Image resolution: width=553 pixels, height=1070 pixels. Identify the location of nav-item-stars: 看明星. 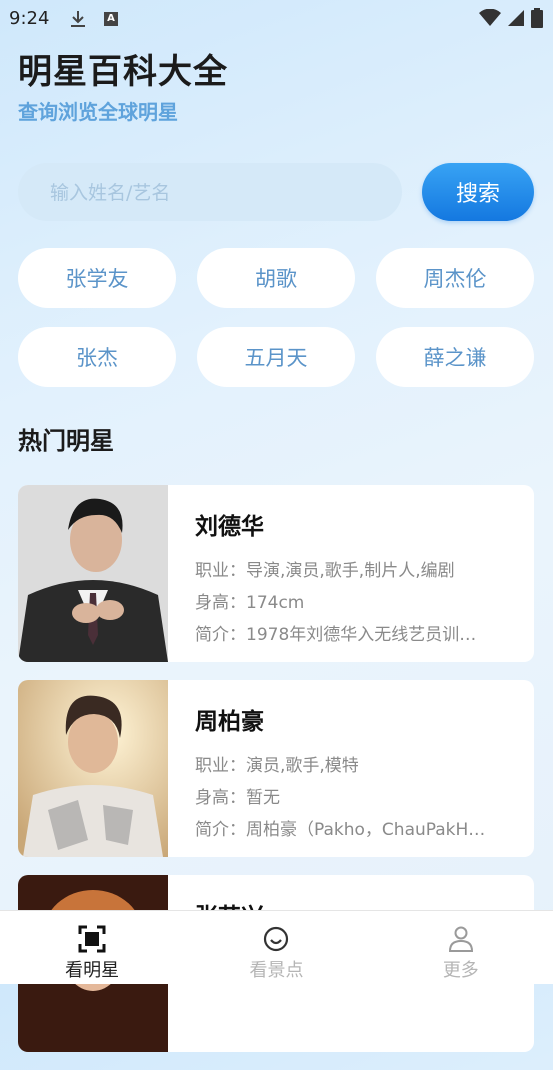
(92, 947).